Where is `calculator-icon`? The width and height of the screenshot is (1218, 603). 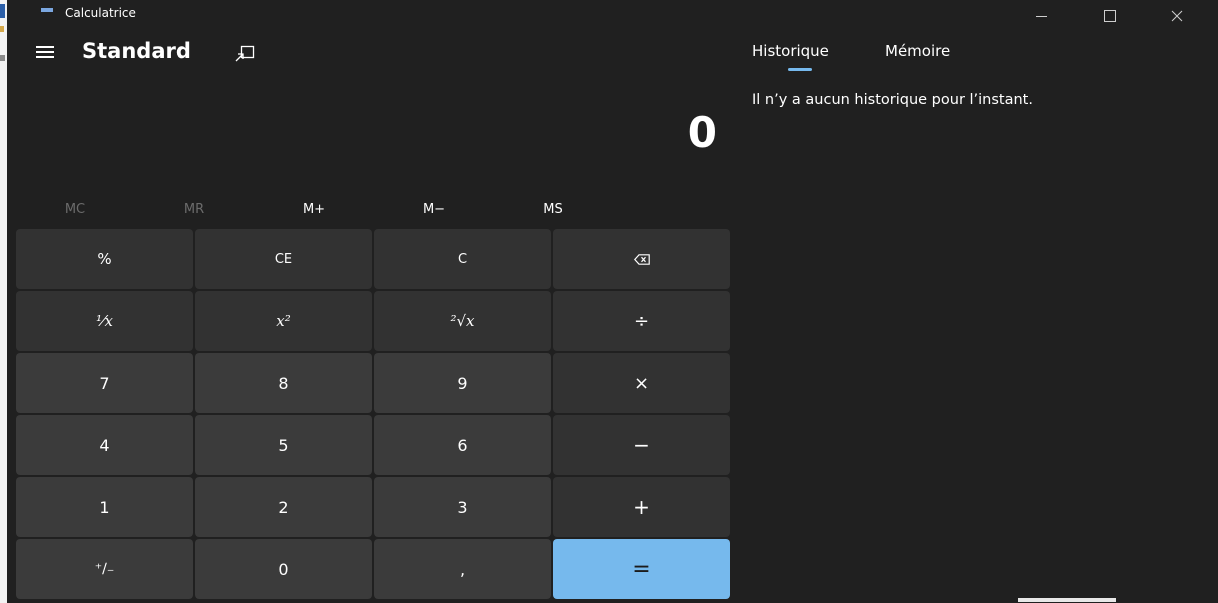
calculator-icon is located at coordinates (47, 15).